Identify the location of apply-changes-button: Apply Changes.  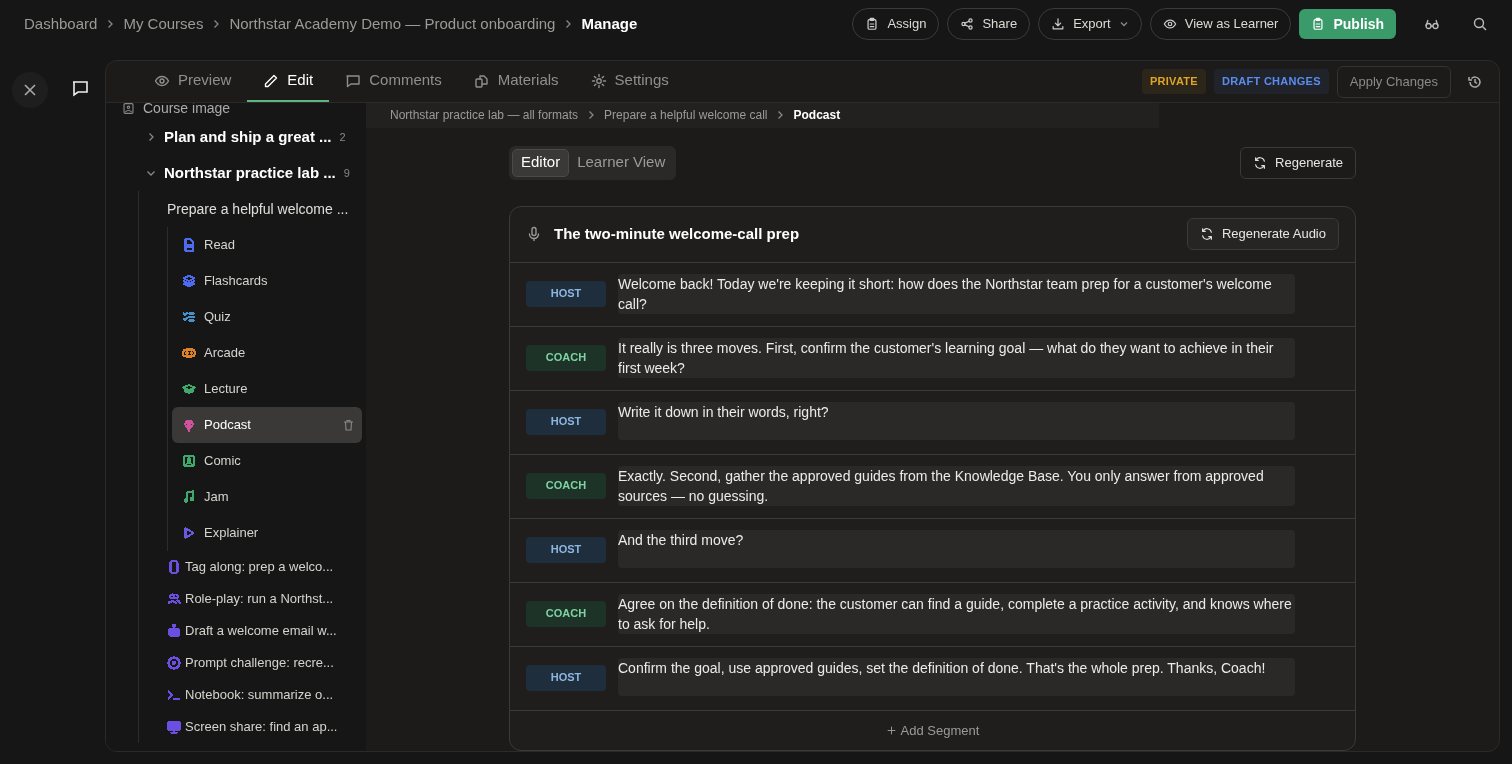
(1393, 81).